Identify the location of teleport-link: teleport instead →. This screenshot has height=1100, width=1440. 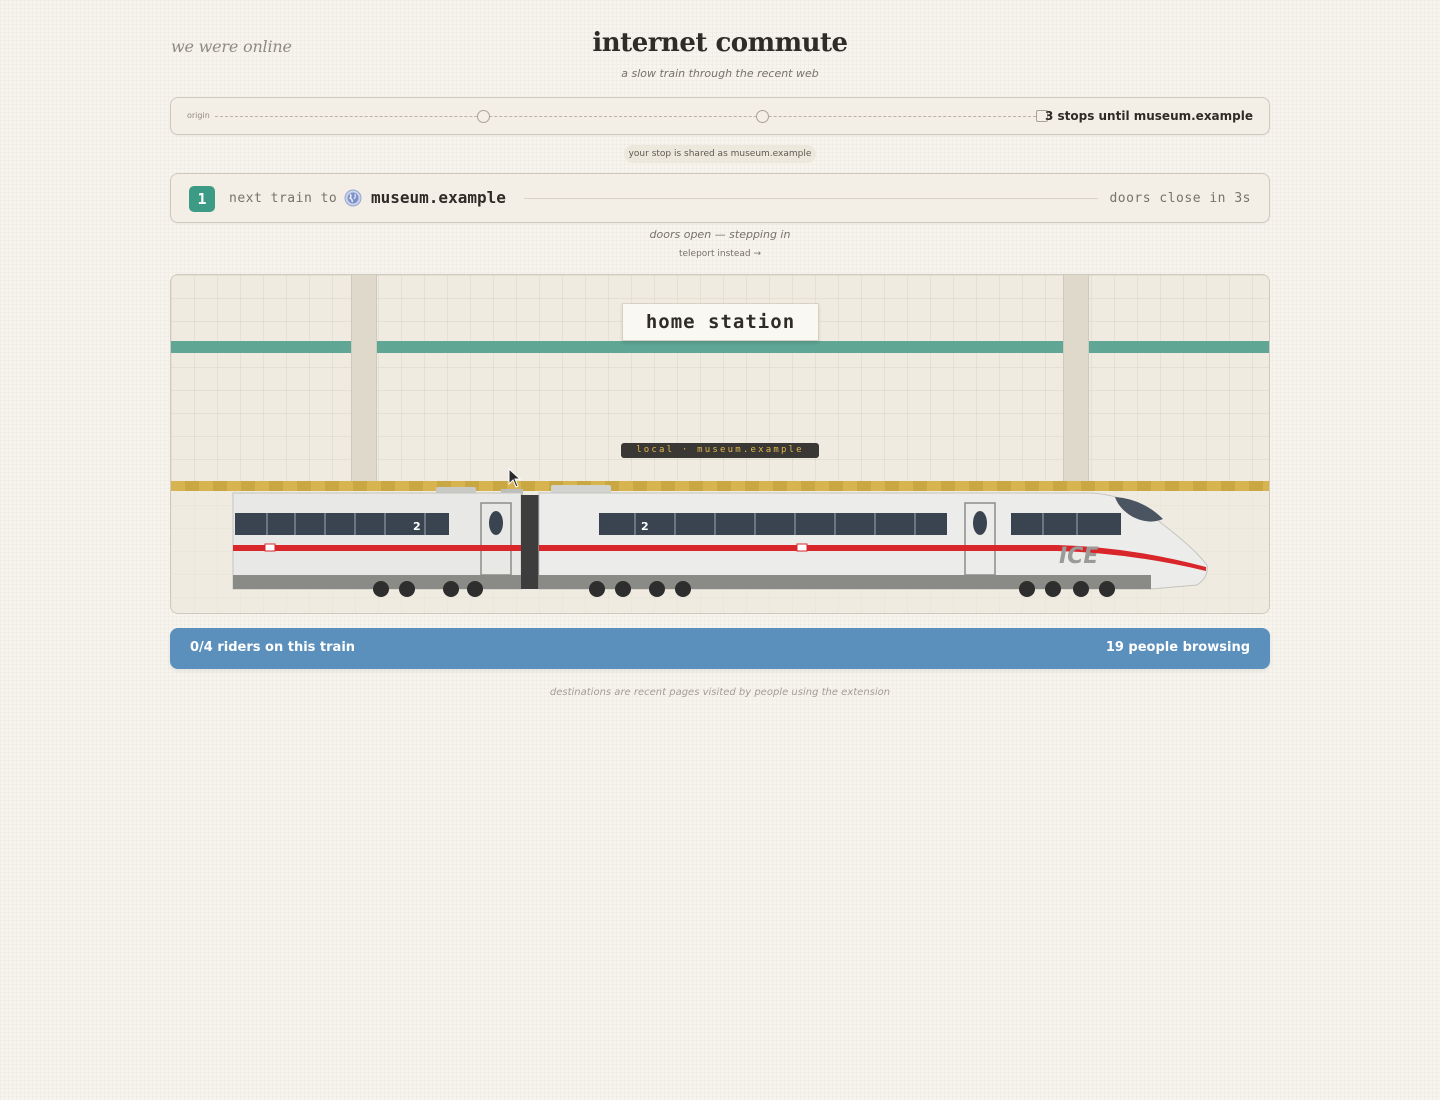
(720, 254).